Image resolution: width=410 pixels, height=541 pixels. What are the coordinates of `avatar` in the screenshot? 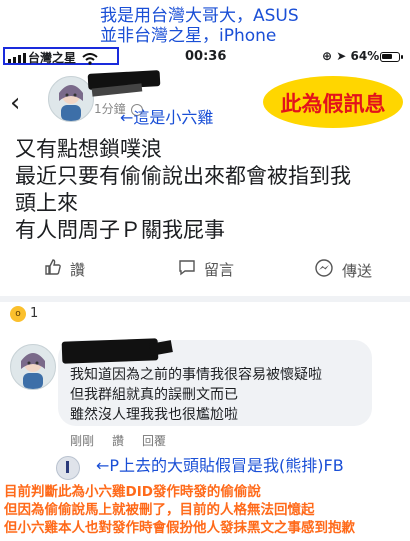 It's located at (71, 99).